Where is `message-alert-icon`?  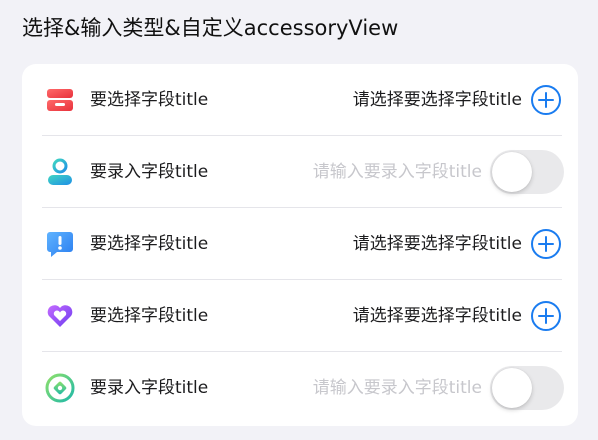 message-alert-icon is located at coordinates (60, 244).